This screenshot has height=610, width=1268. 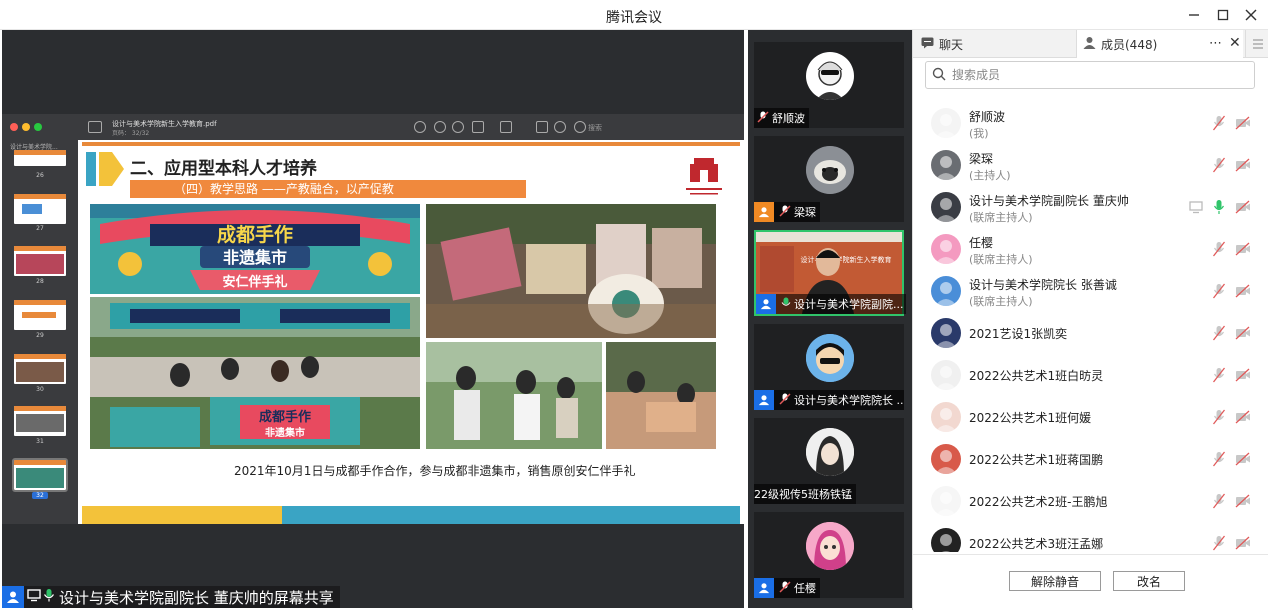 I want to click on tab-members: 成员(448) ⋯ ✕, so click(x=1160, y=44).